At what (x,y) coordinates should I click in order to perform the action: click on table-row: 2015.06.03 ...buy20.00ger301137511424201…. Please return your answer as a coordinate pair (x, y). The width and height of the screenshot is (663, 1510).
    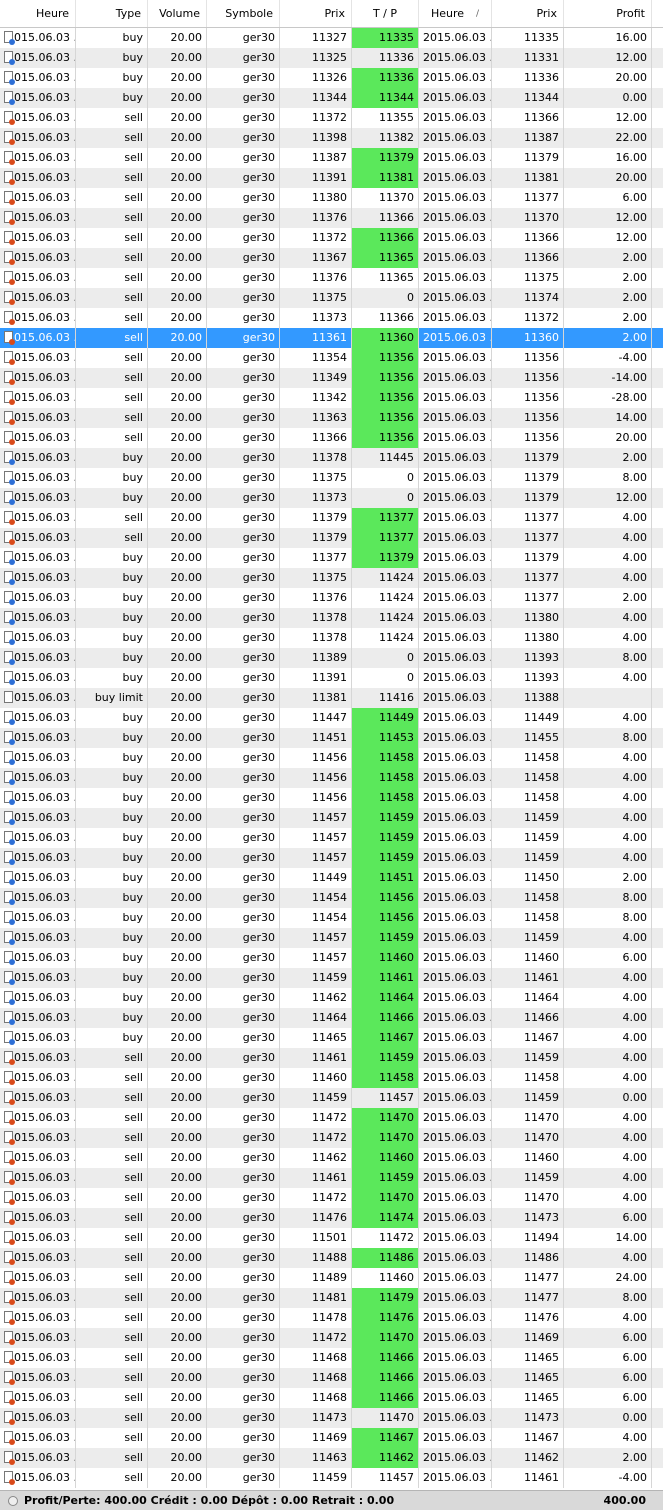
    Looking at the image, I should click on (331, 578).